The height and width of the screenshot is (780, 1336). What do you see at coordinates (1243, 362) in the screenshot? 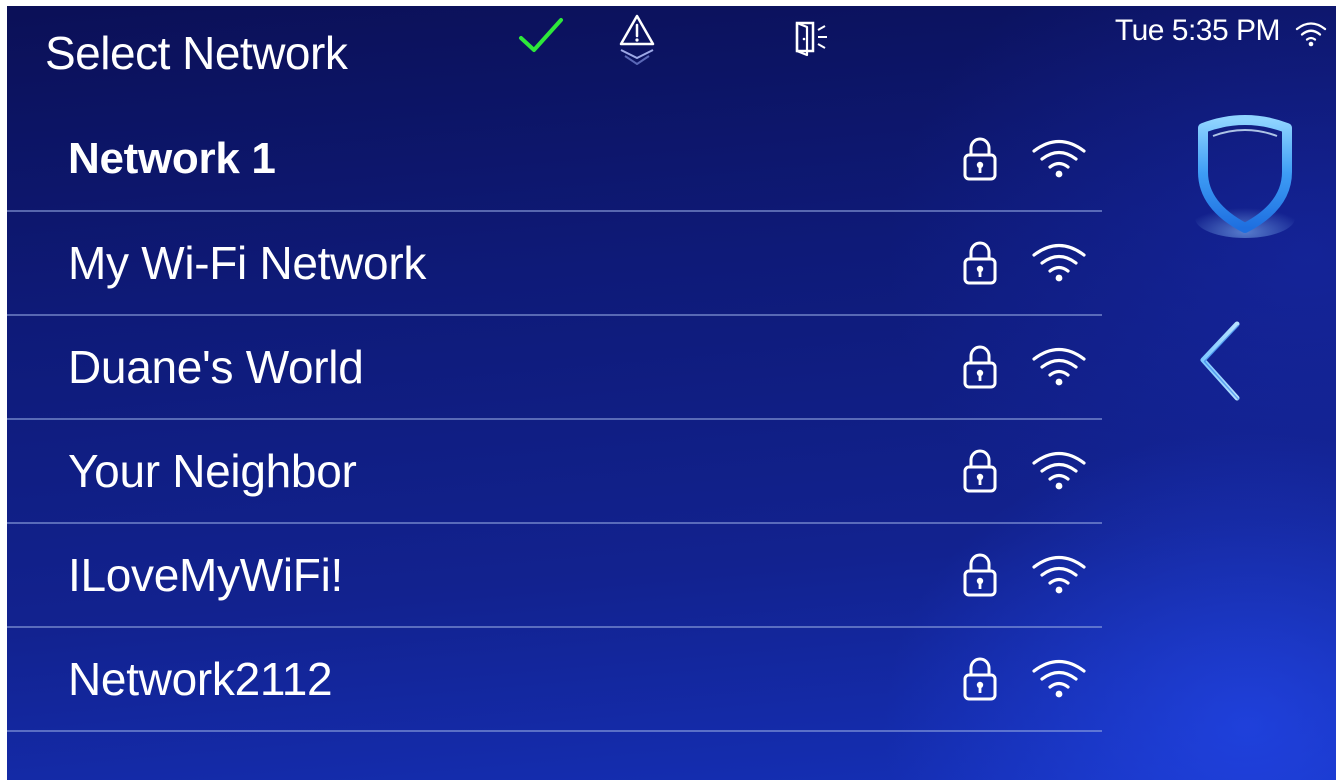
I see `back-arrow-icon` at bounding box center [1243, 362].